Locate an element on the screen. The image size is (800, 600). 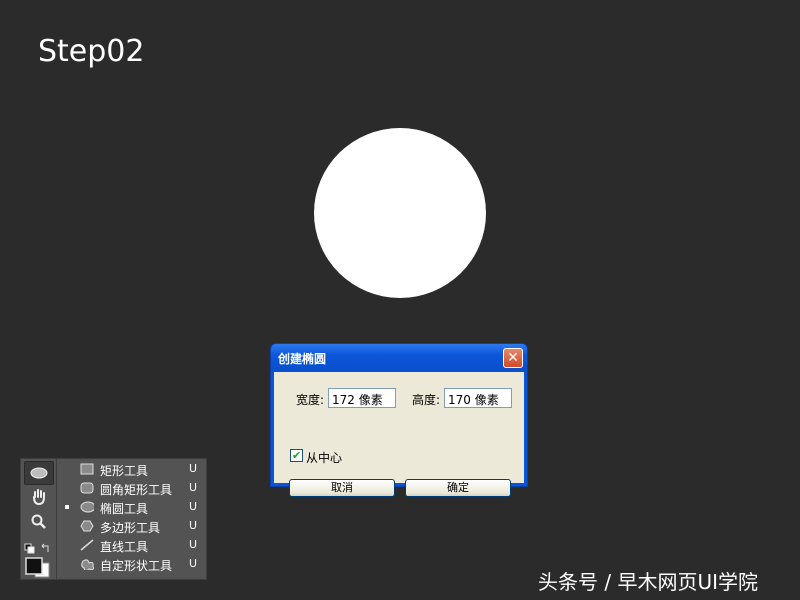
hand-icon is located at coordinates (39, 497).